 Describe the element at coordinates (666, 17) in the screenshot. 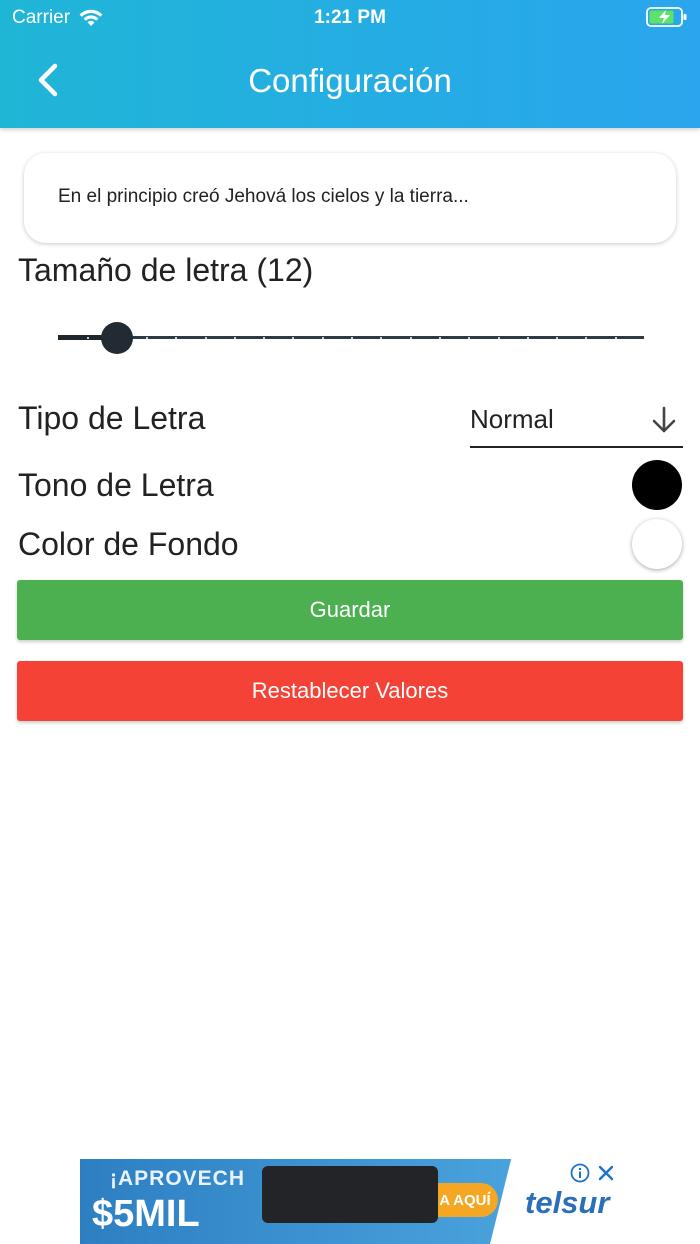

I see `battery-charging-icon` at that location.